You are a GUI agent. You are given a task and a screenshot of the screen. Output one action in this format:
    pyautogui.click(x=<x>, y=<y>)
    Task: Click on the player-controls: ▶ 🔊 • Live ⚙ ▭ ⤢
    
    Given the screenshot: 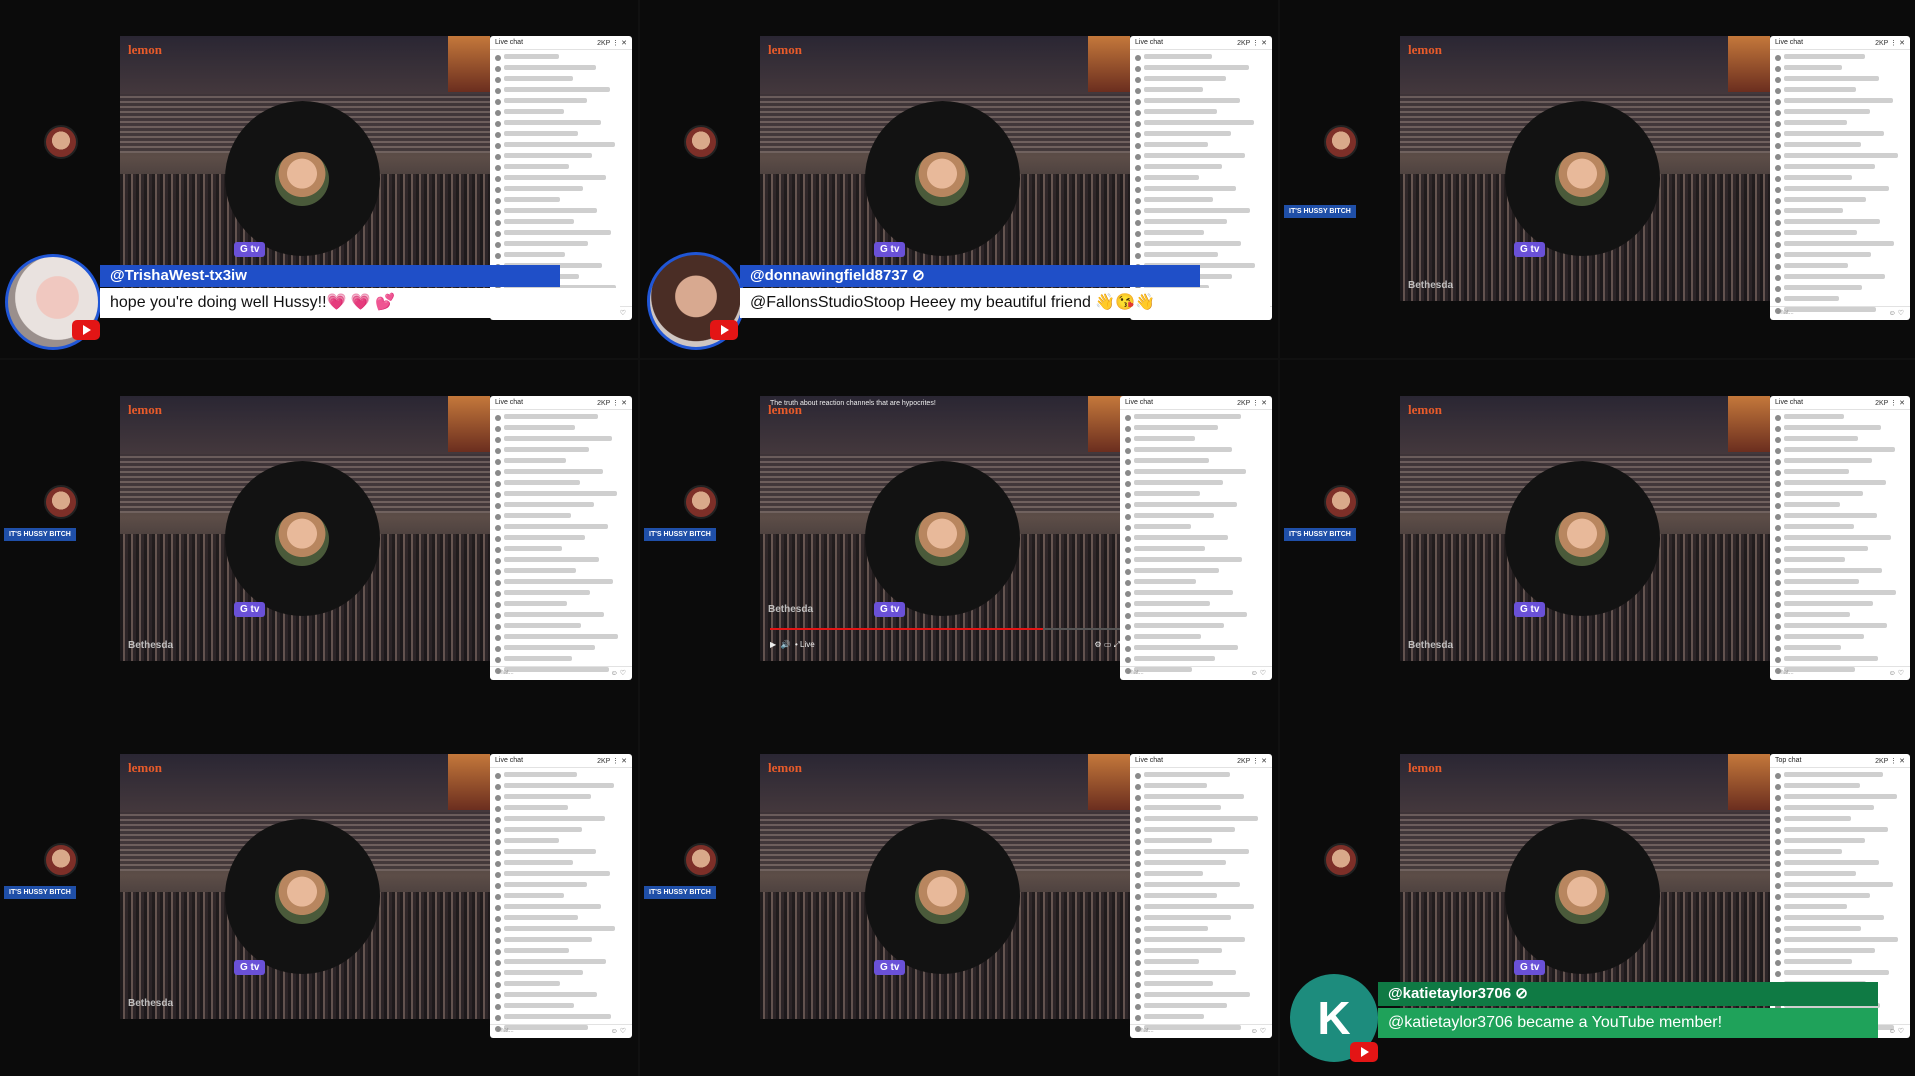 What is the action you would take?
    pyautogui.click(x=945, y=641)
    